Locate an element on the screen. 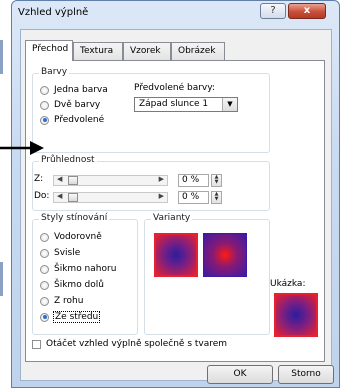 This screenshot has width=342, height=390. fill-preview-swatch is located at coordinates (296, 315).